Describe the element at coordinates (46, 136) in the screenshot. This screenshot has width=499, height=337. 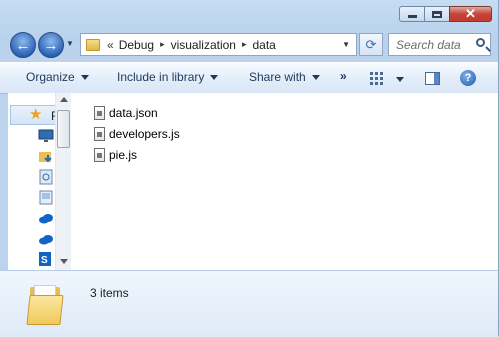
I see `desktop-icon` at that location.